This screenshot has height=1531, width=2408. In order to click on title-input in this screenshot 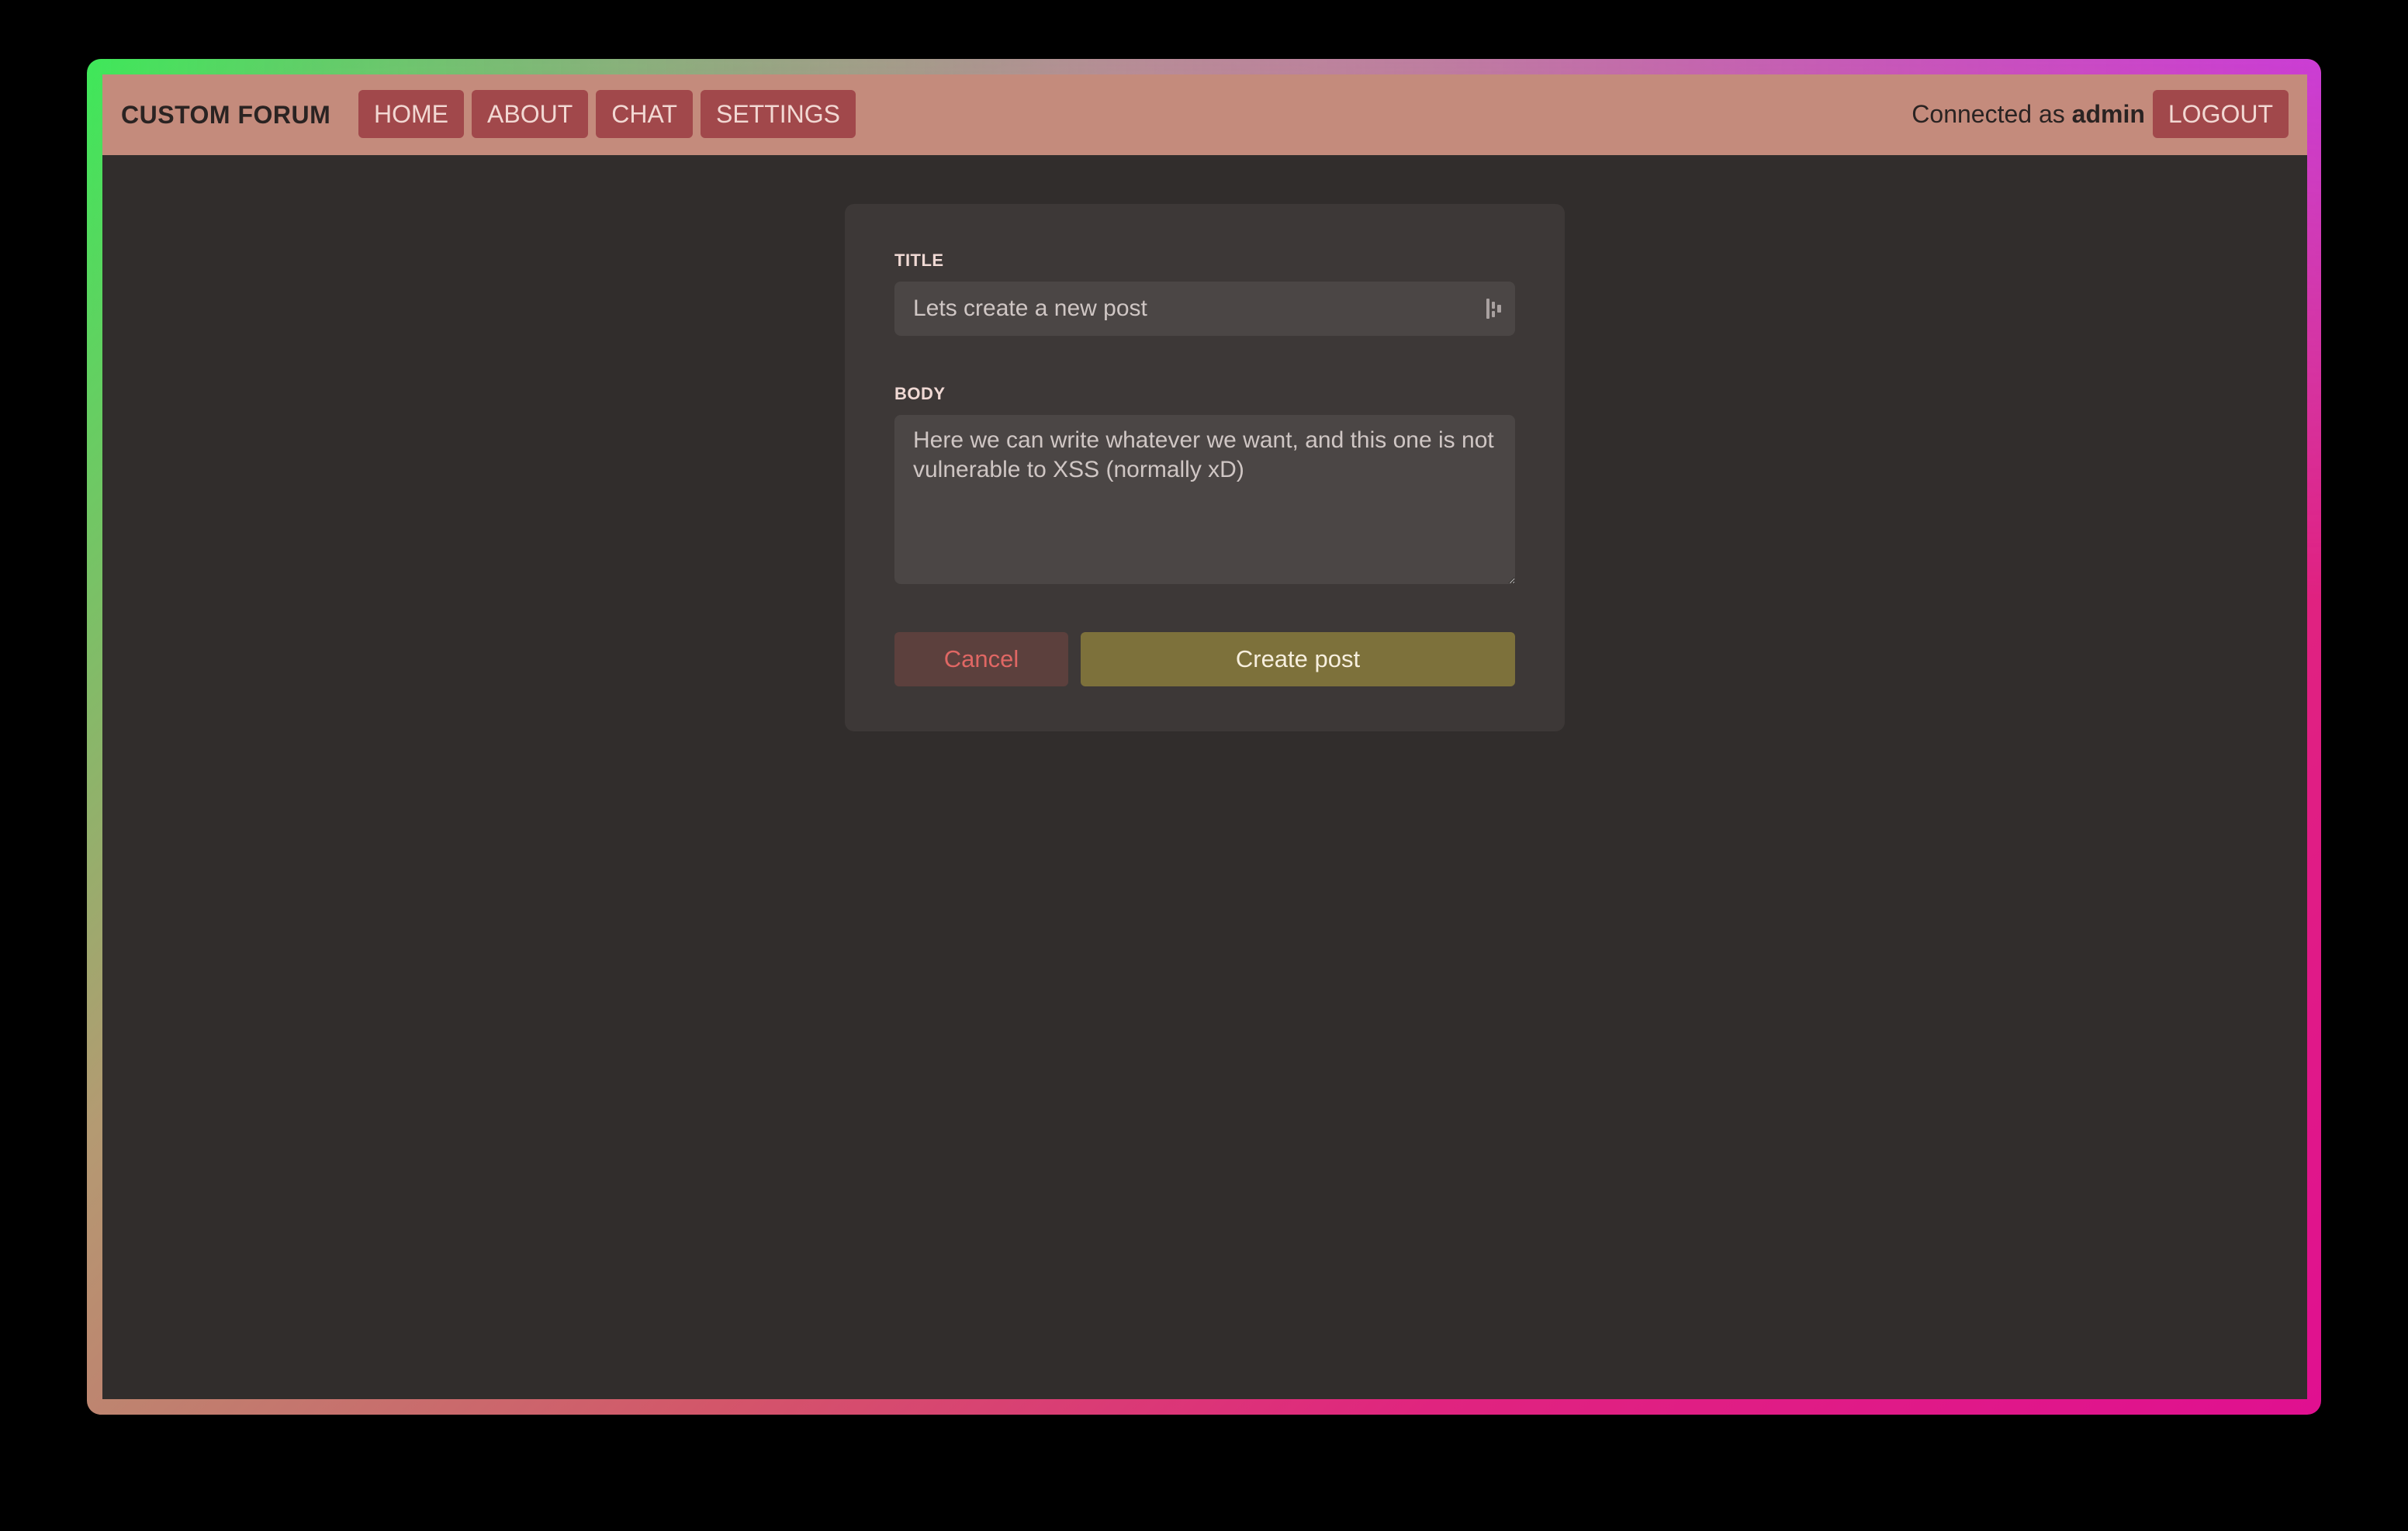, I will do `click(1204, 309)`.